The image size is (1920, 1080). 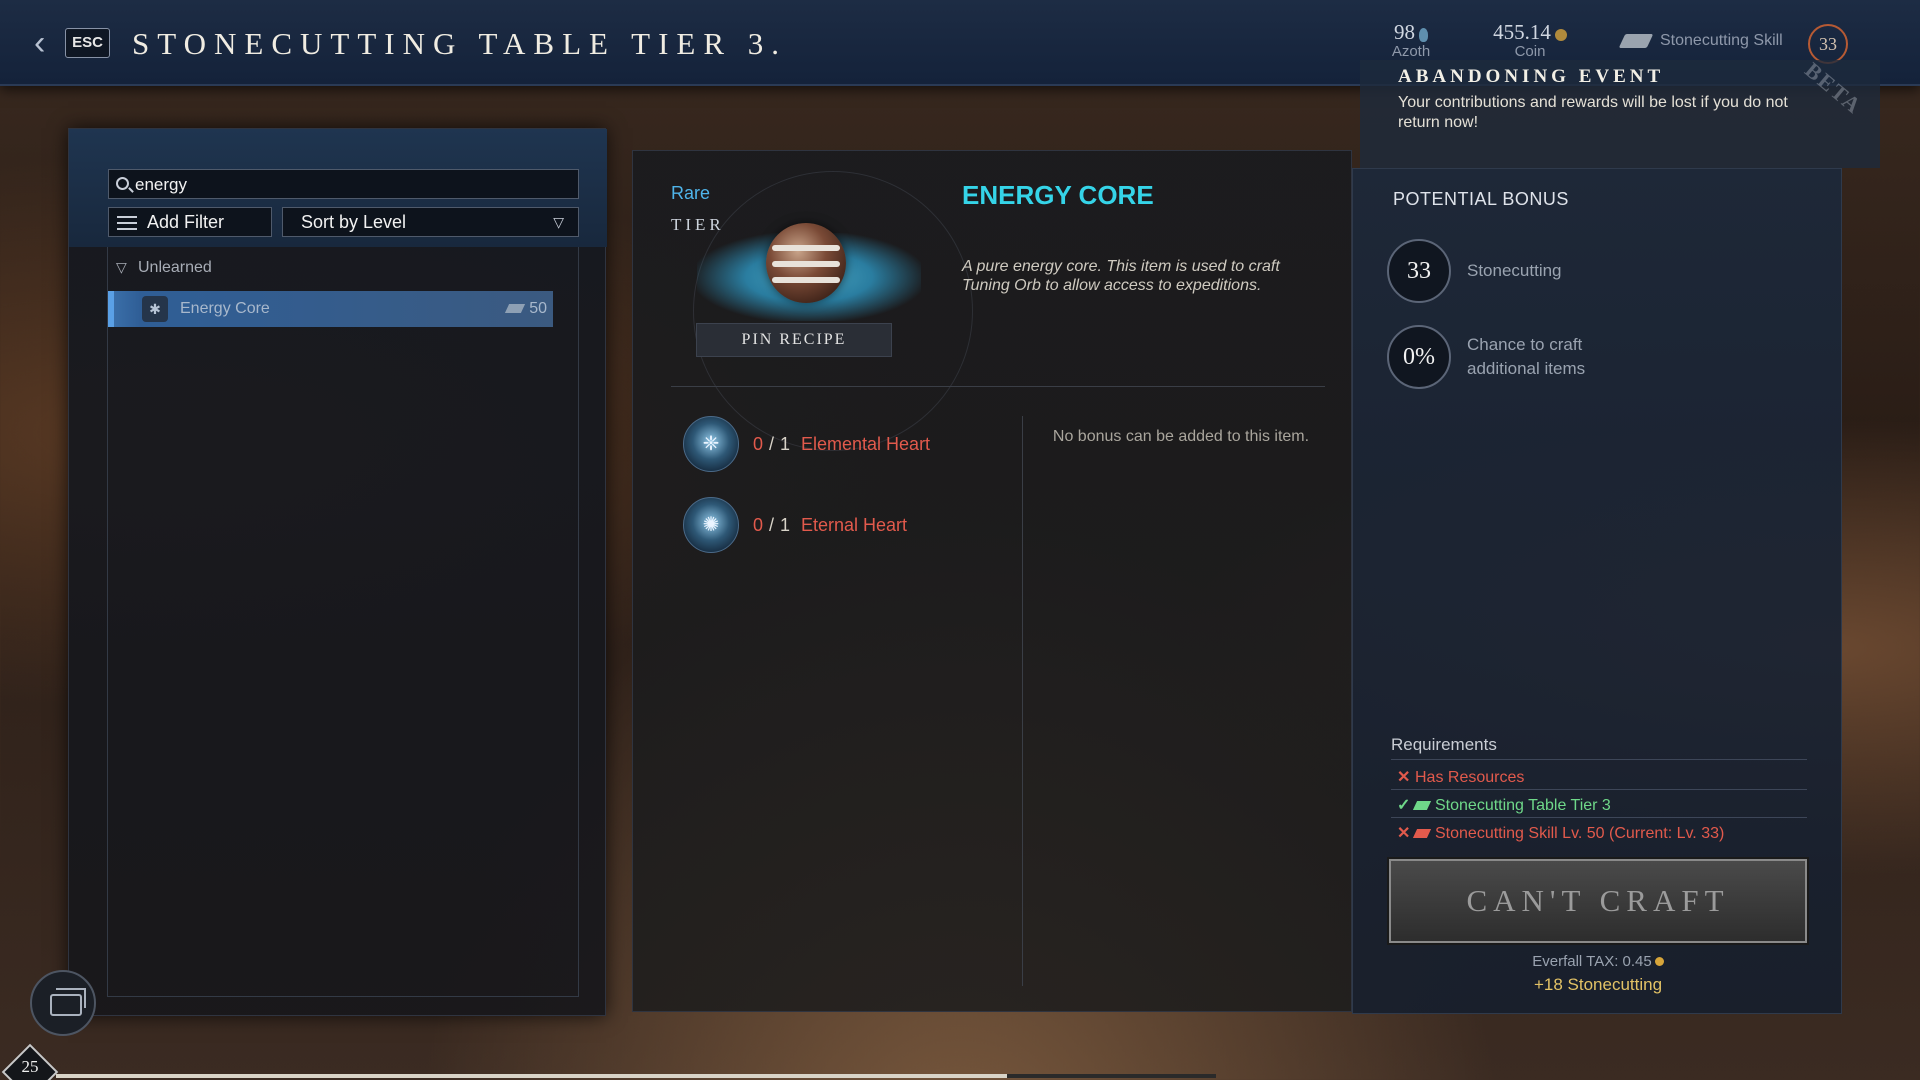 What do you see at coordinates (1598, 901) in the screenshot?
I see `craft-button: CAN'T CRAFT` at bounding box center [1598, 901].